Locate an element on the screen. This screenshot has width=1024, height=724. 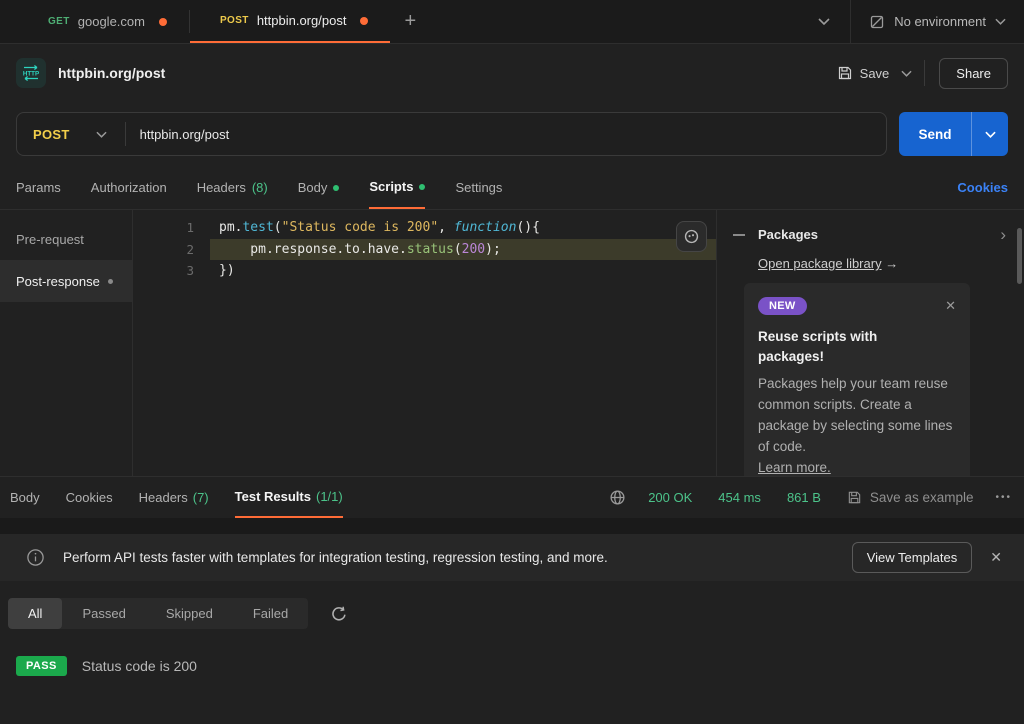
filter-passed: Passed is located at coordinates (103, 613).